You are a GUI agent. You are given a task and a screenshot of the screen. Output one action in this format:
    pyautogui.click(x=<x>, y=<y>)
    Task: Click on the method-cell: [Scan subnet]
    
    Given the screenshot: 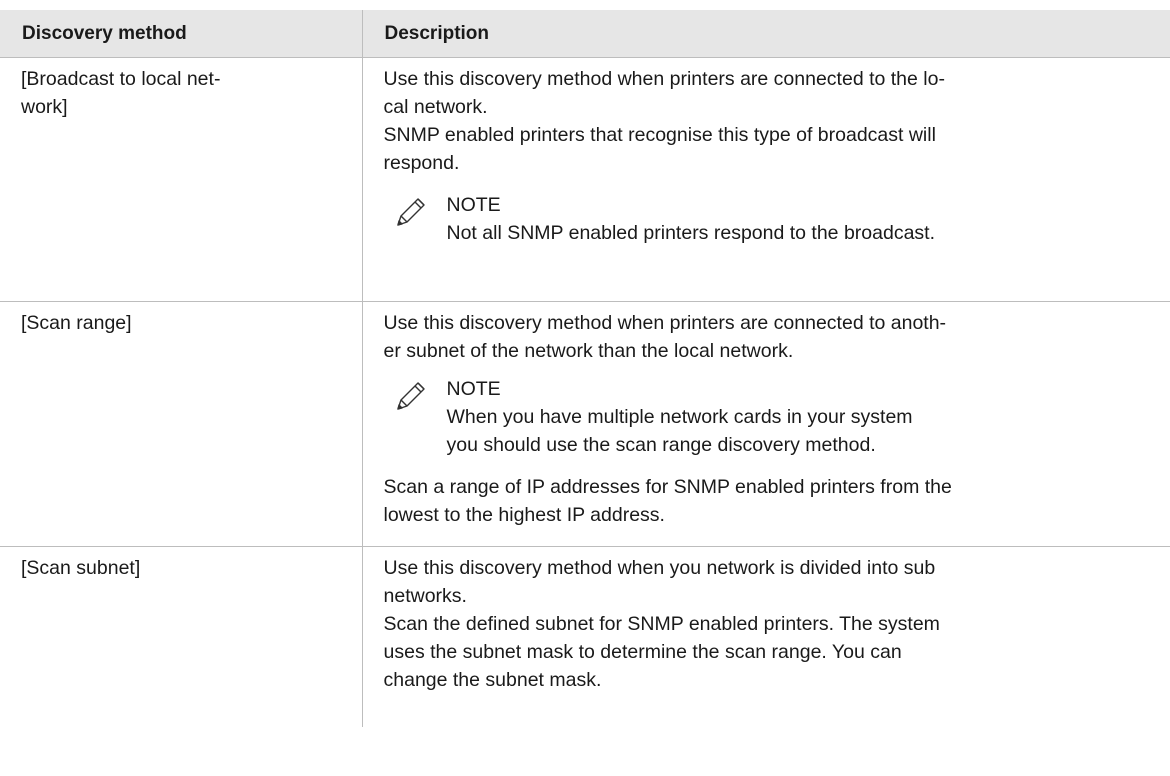 What is the action you would take?
    pyautogui.click(x=181, y=637)
    